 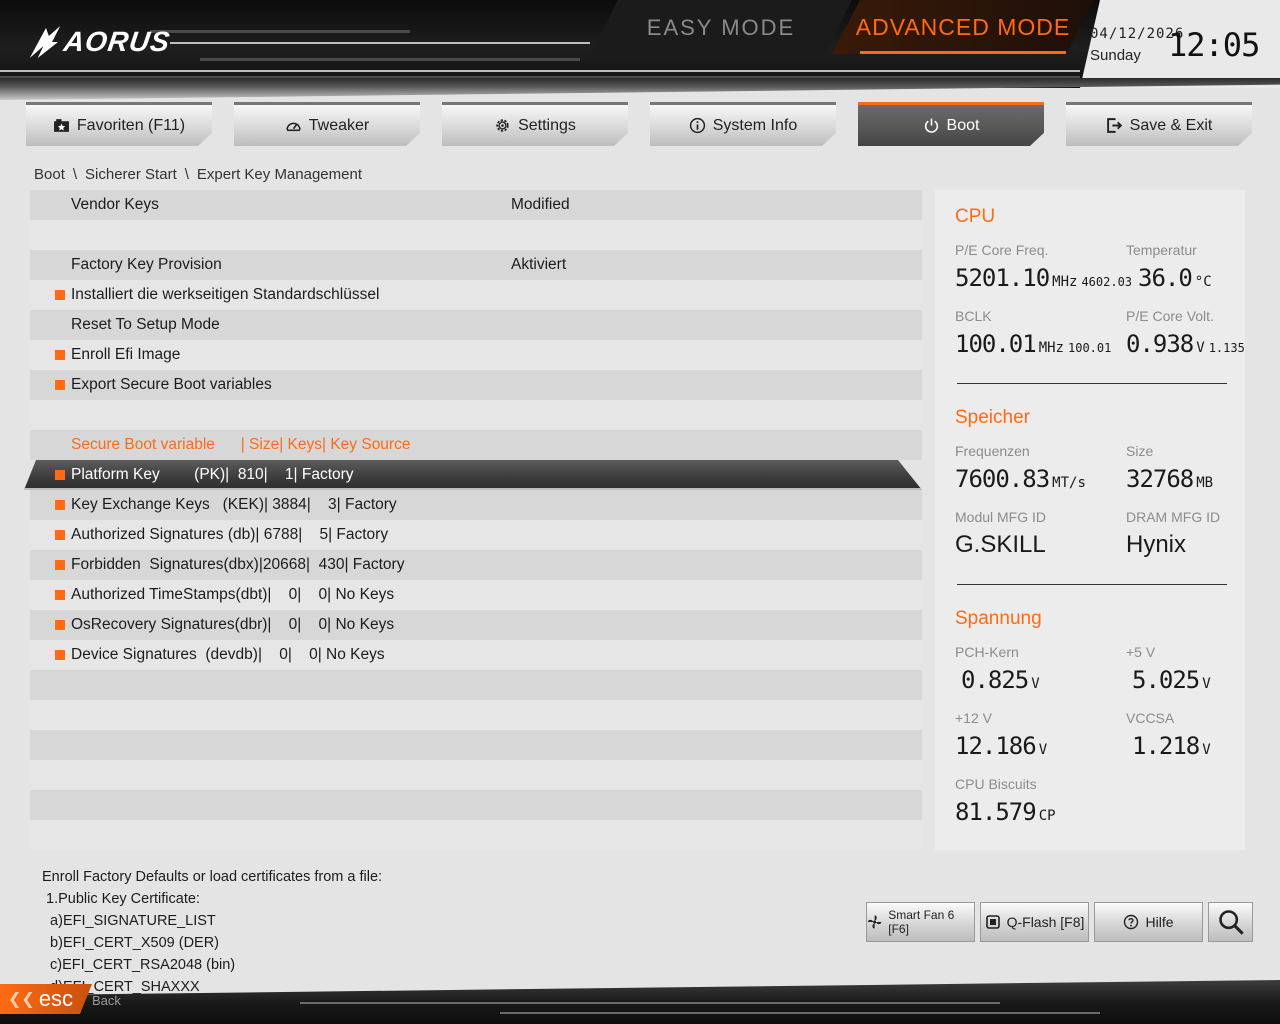 I want to click on q-flash-label: Q-Flash [F8], so click(x=1045, y=922).